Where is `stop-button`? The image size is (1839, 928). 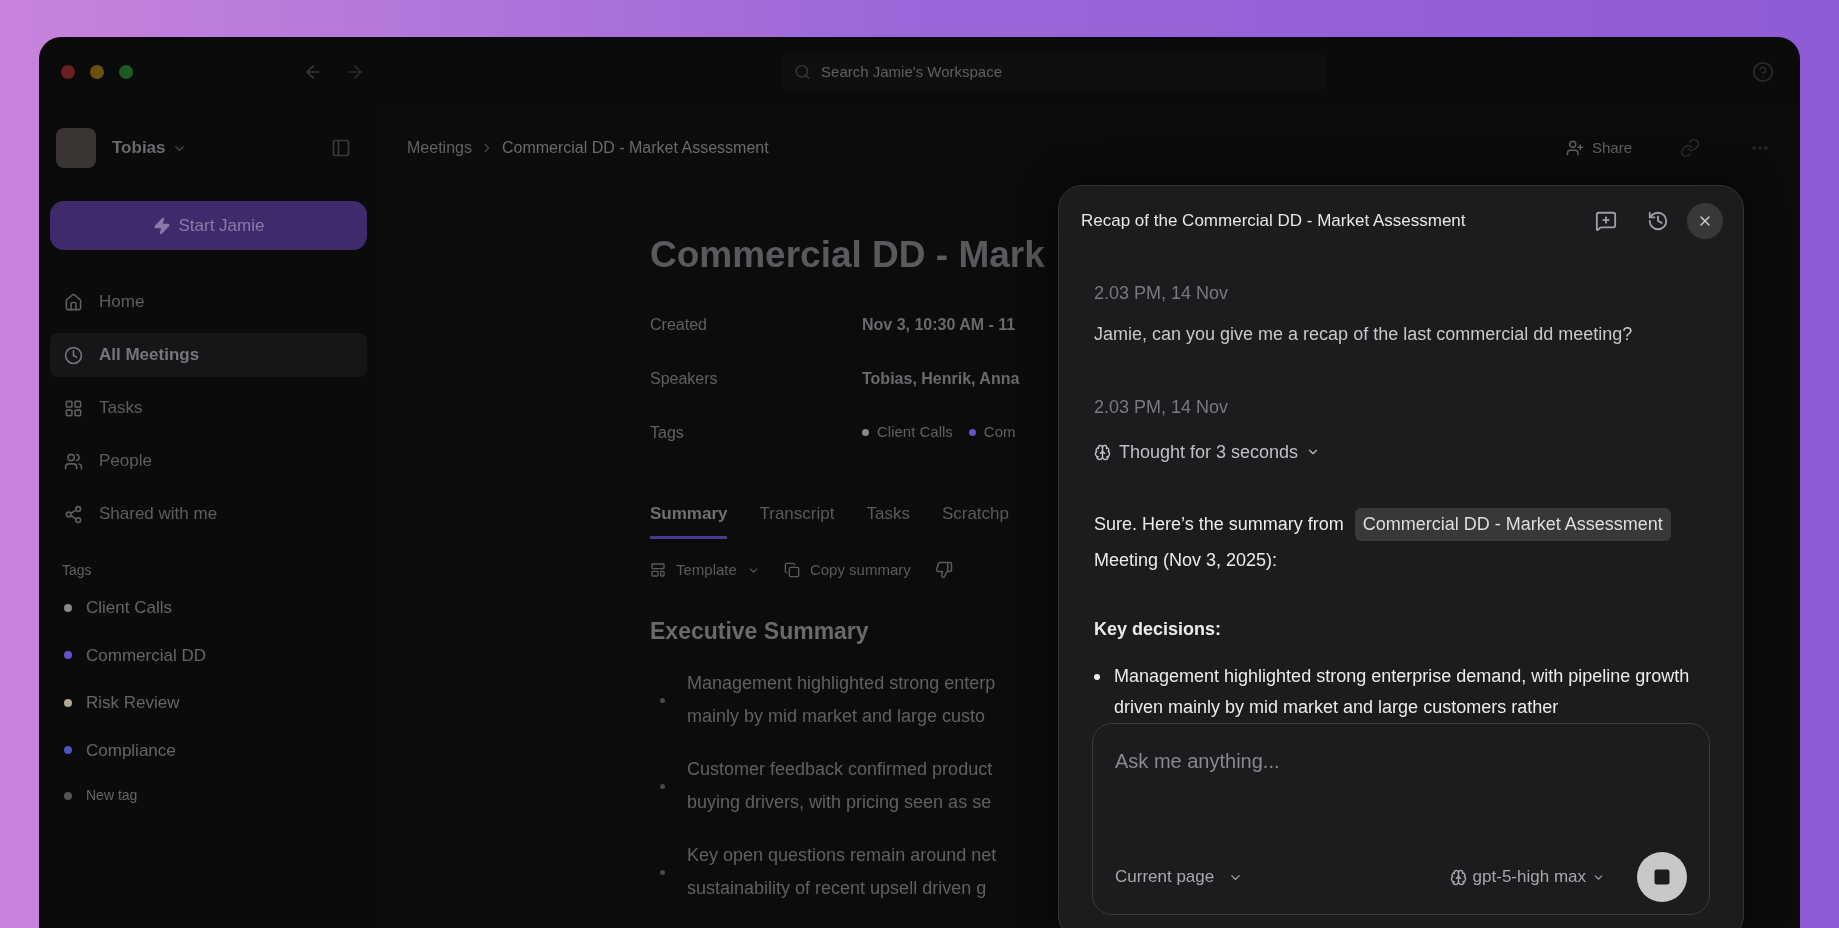 stop-button is located at coordinates (1662, 877).